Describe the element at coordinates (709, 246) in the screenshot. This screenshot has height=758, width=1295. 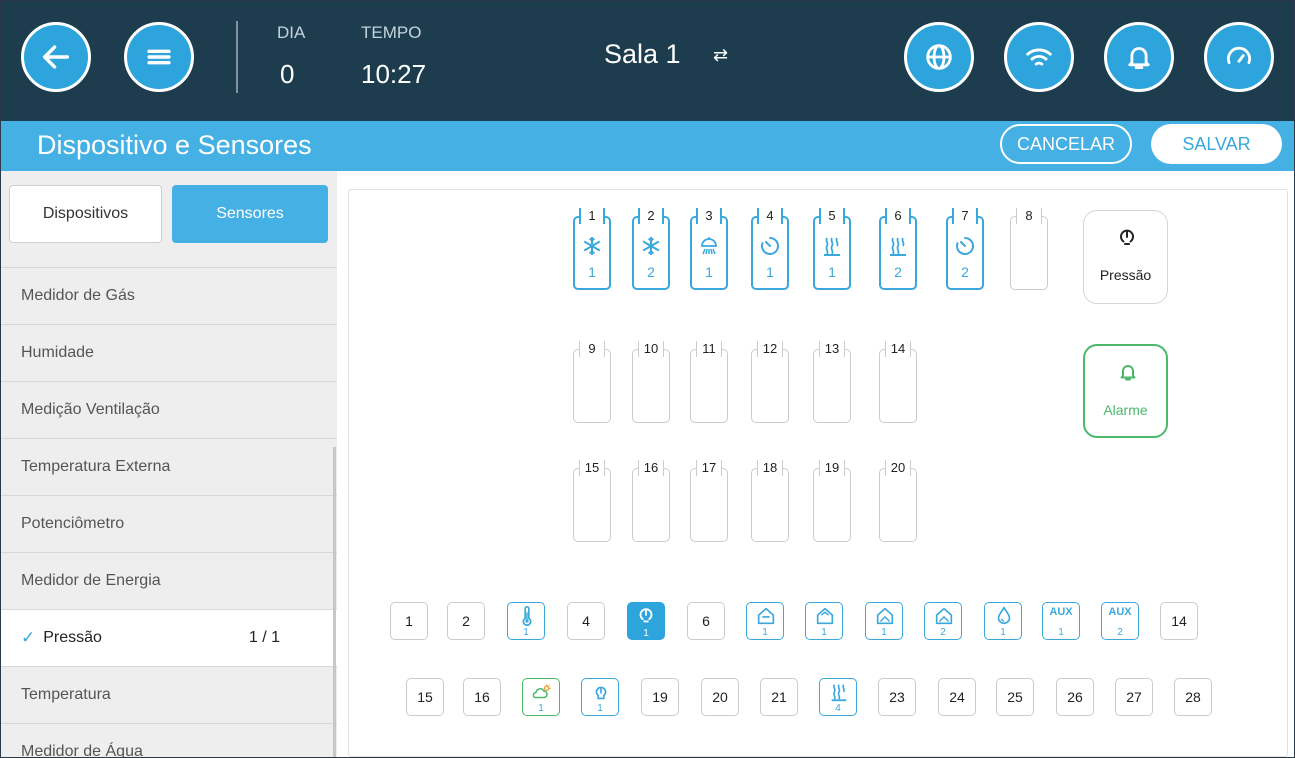
I see `shower-icon` at that location.